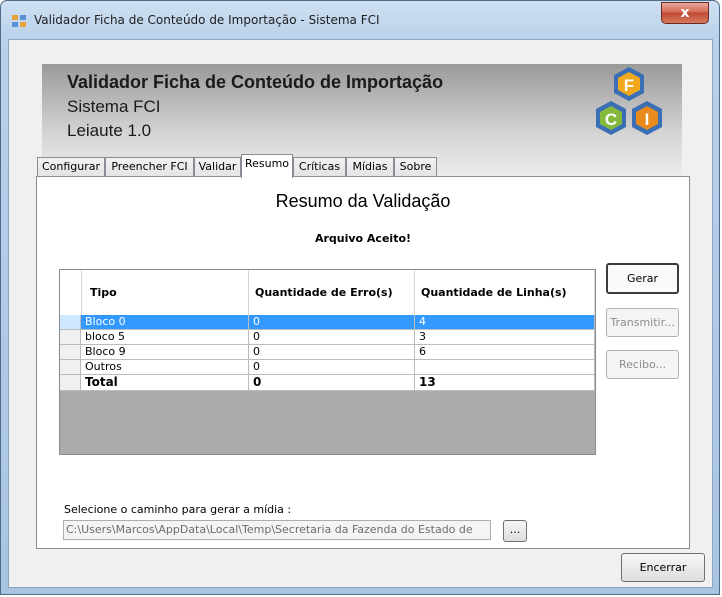 This screenshot has width=722, height=597. I want to click on cell-linhas: 3, so click(505, 337).